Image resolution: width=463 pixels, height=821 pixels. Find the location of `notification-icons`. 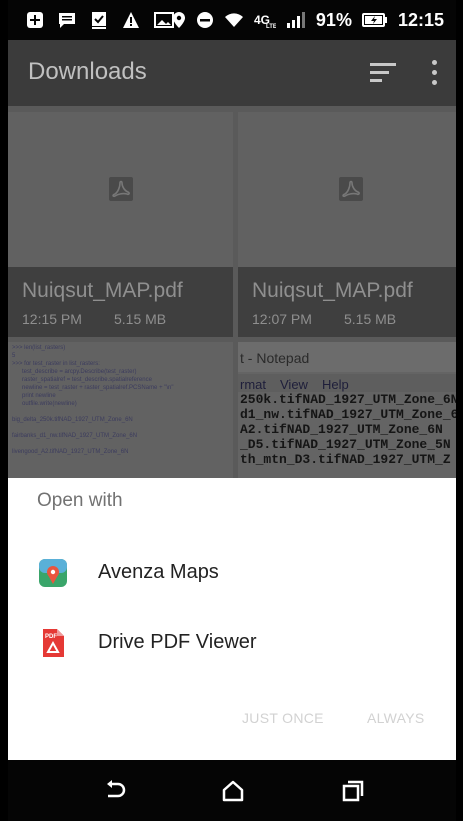

notification-icons is located at coordinates (100, 20).